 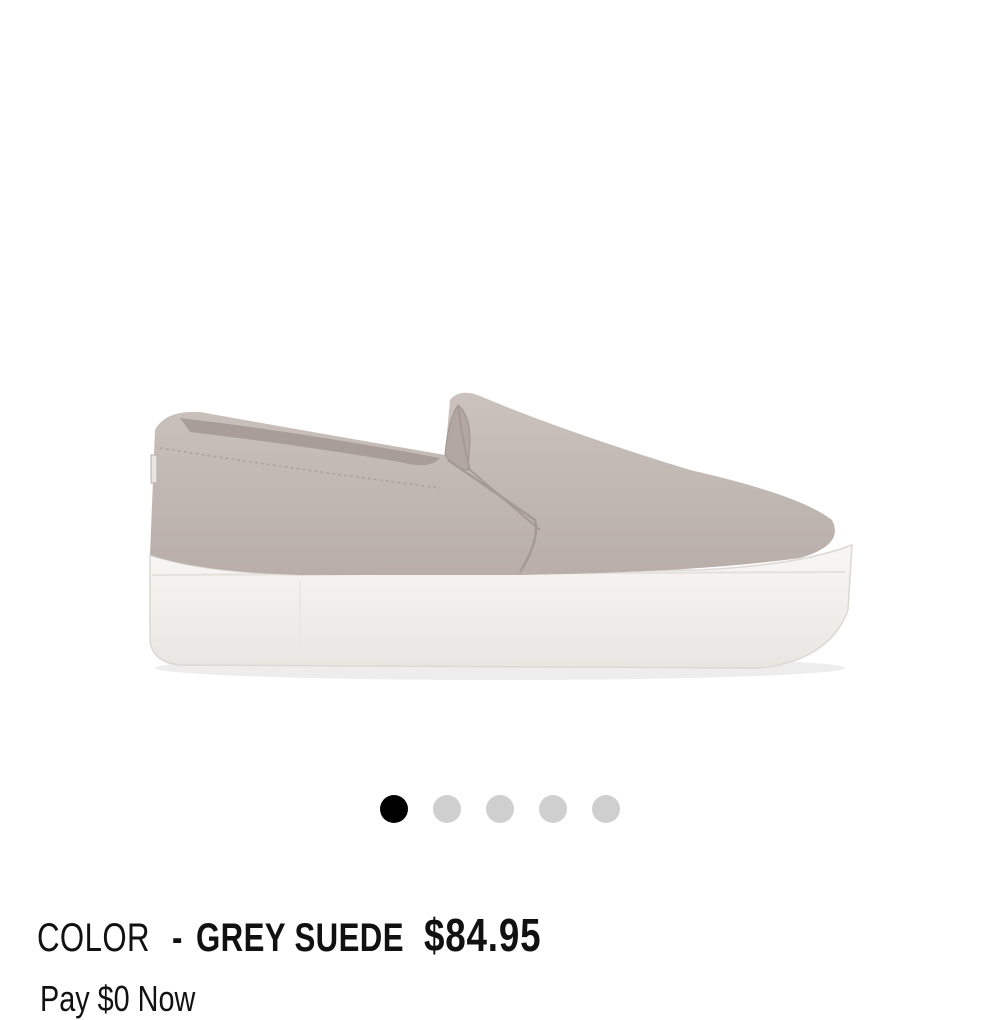 What do you see at coordinates (117, 999) in the screenshot?
I see `pay-later-promo: Pay $0 Now` at bounding box center [117, 999].